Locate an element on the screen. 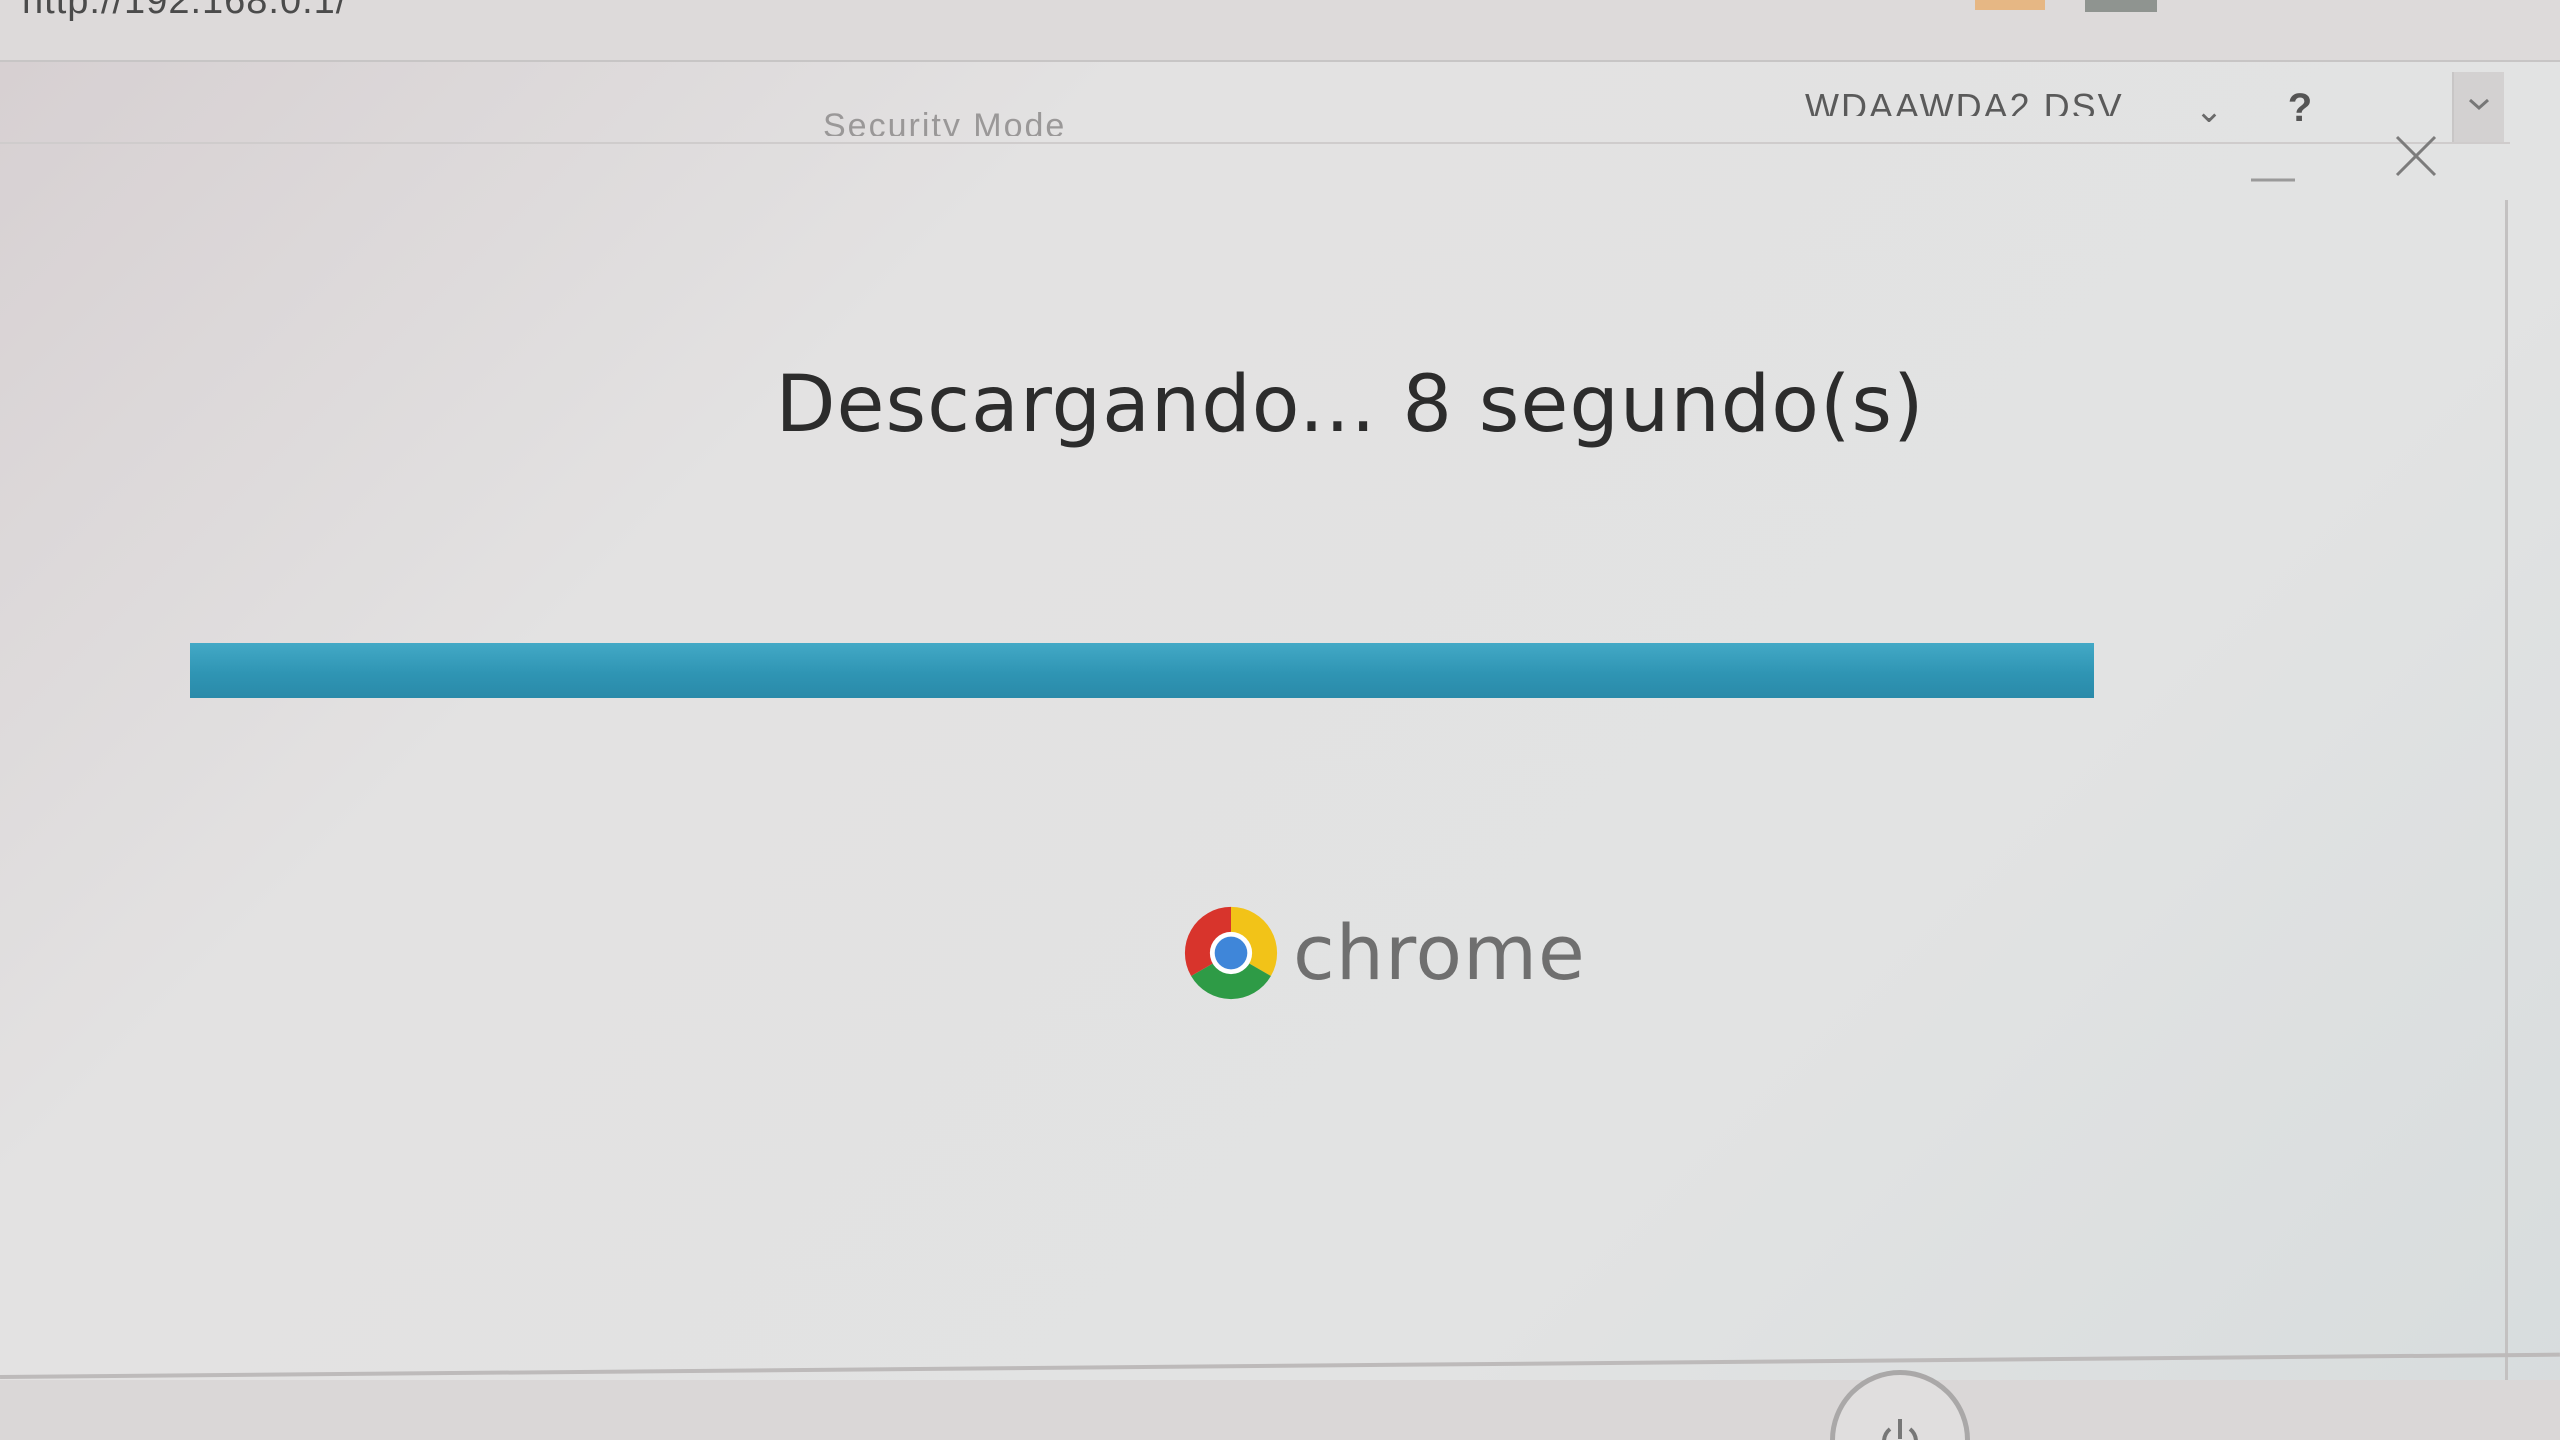  minimize-button is located at coordinates (2273, 180).